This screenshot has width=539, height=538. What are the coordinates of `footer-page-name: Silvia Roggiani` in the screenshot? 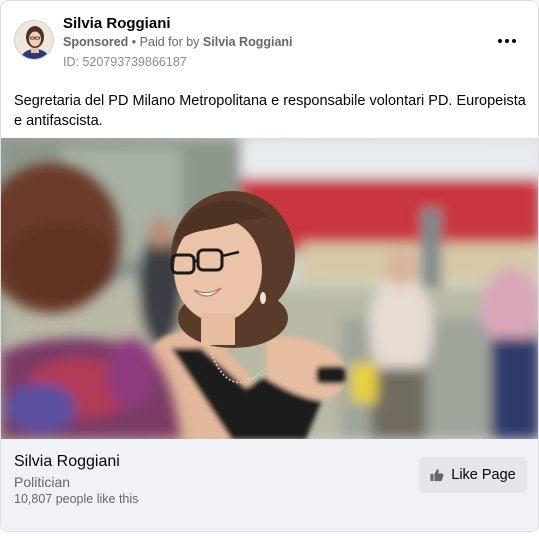 It's located at (67, 462).